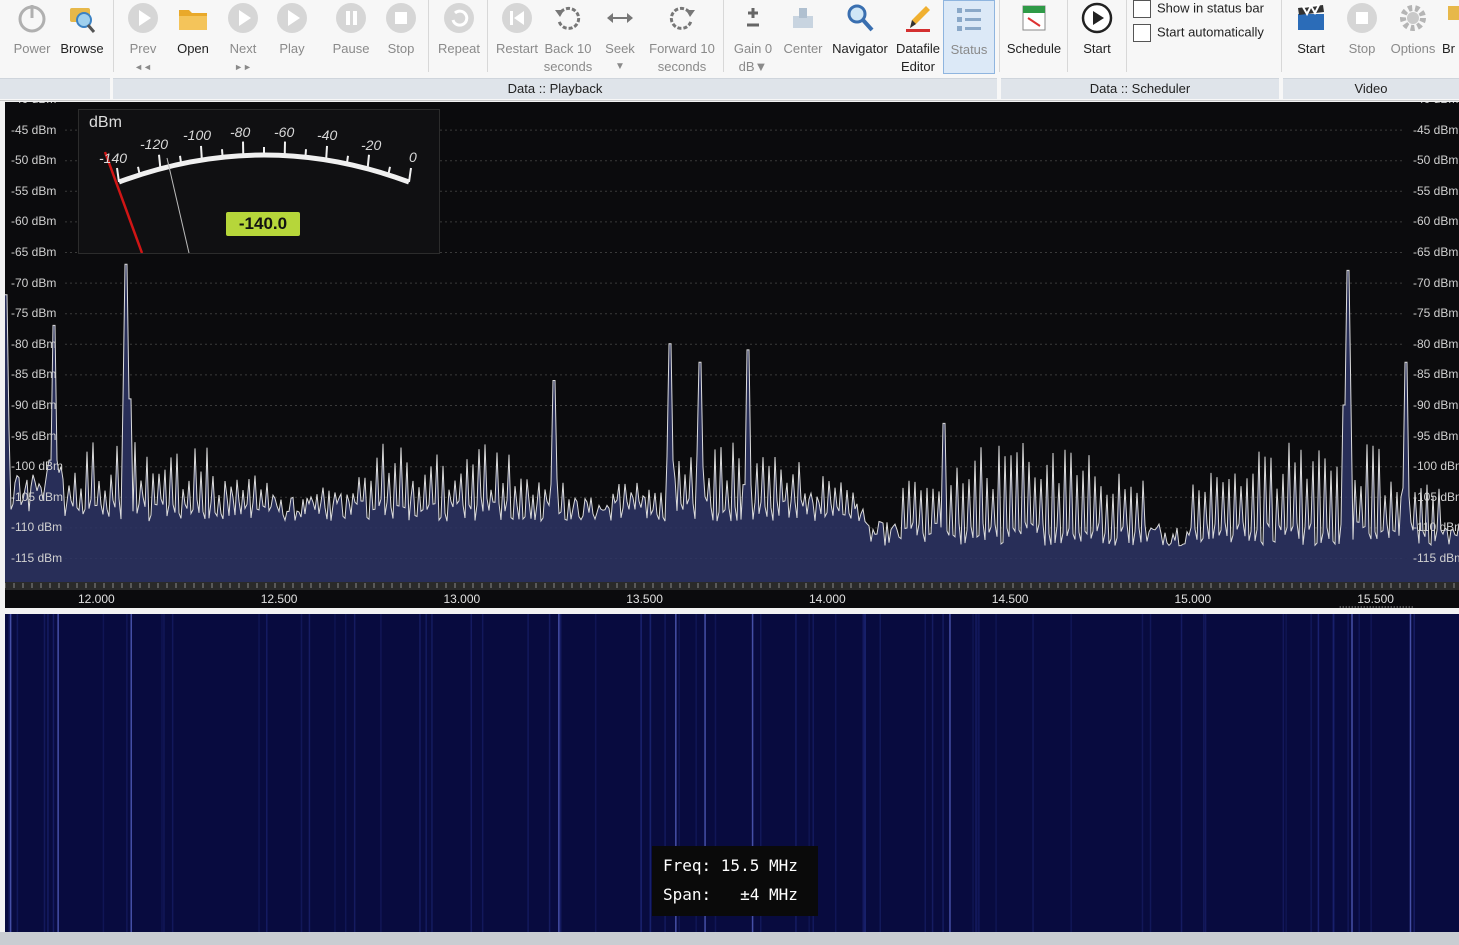  I want to click on back10-label: Back 10, so click(568, 48).